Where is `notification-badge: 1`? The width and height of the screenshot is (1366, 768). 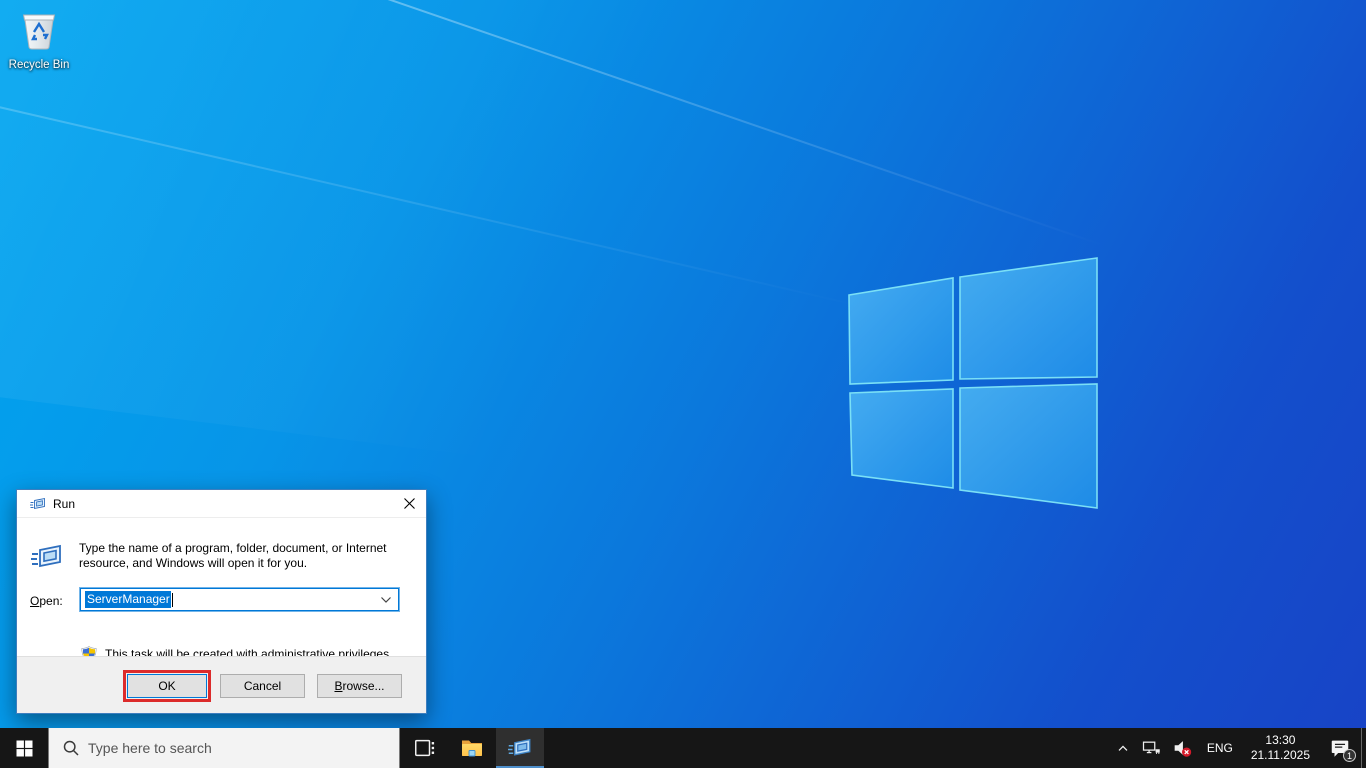
notification-badge: 1 is located at coordinates (1349, 755).